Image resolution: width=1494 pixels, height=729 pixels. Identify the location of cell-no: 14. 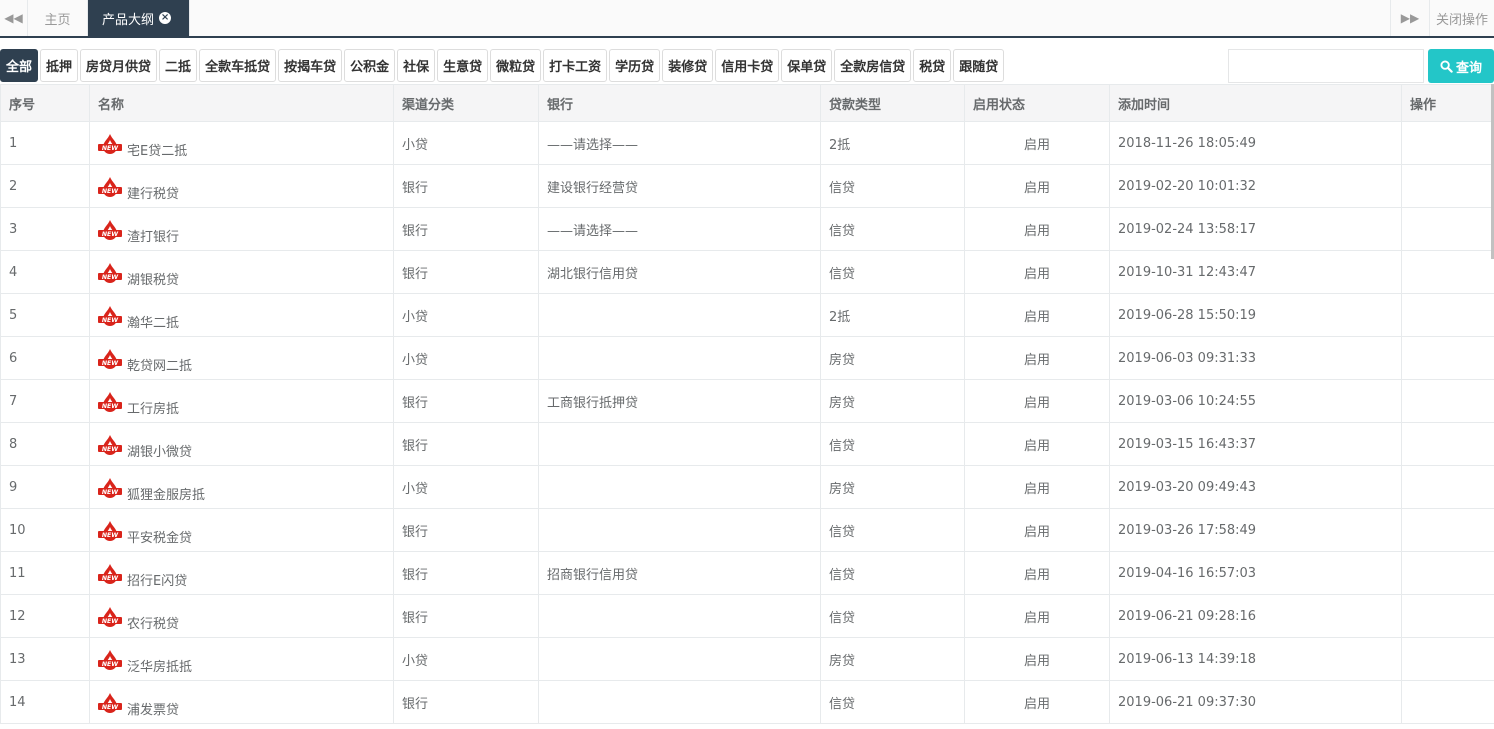
(45, 702).